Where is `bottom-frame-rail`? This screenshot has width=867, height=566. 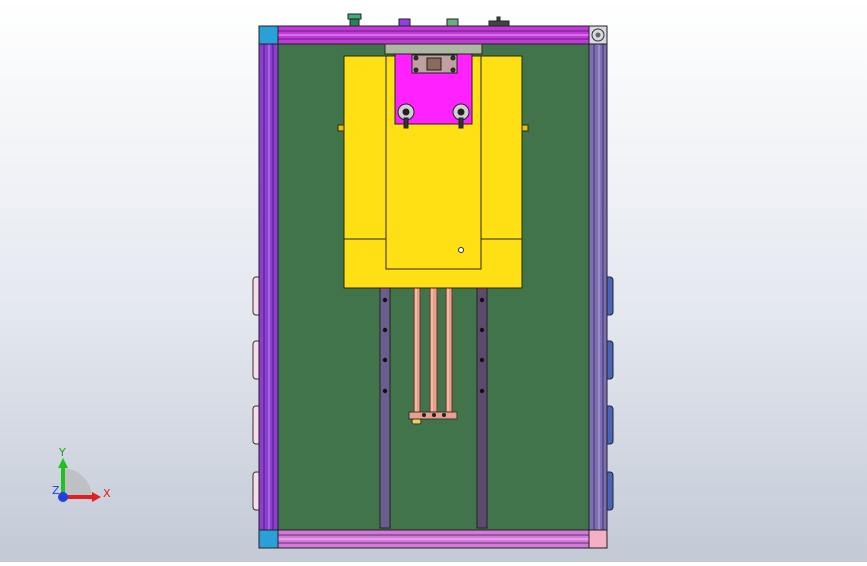
bottom-frame-rail is located at coordinates (433, 539).